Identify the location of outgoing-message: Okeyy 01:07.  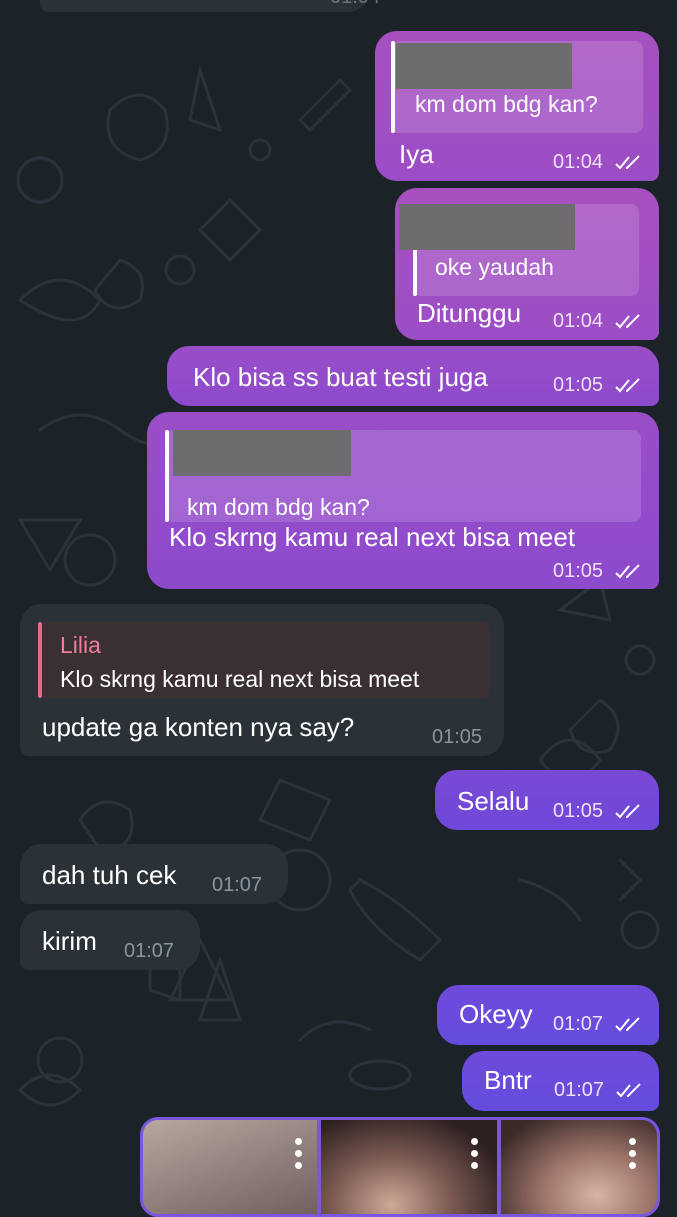
(548, 1015).